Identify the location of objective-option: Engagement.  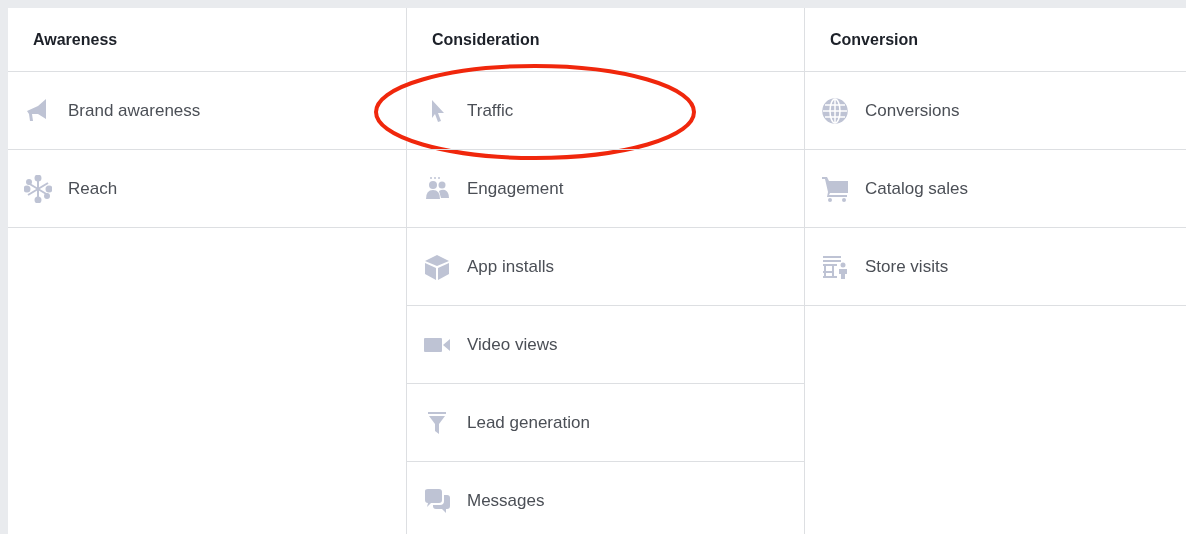
(605, 189).